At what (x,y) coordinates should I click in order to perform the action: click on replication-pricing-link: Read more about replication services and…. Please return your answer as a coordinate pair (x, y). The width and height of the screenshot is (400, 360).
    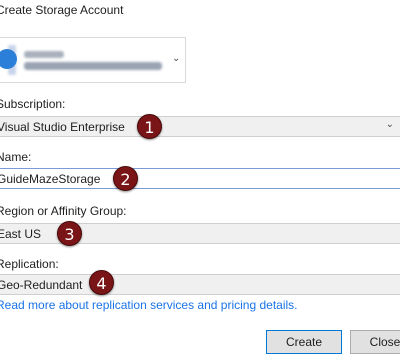
    Looking at the image, I should click on (149, 305).